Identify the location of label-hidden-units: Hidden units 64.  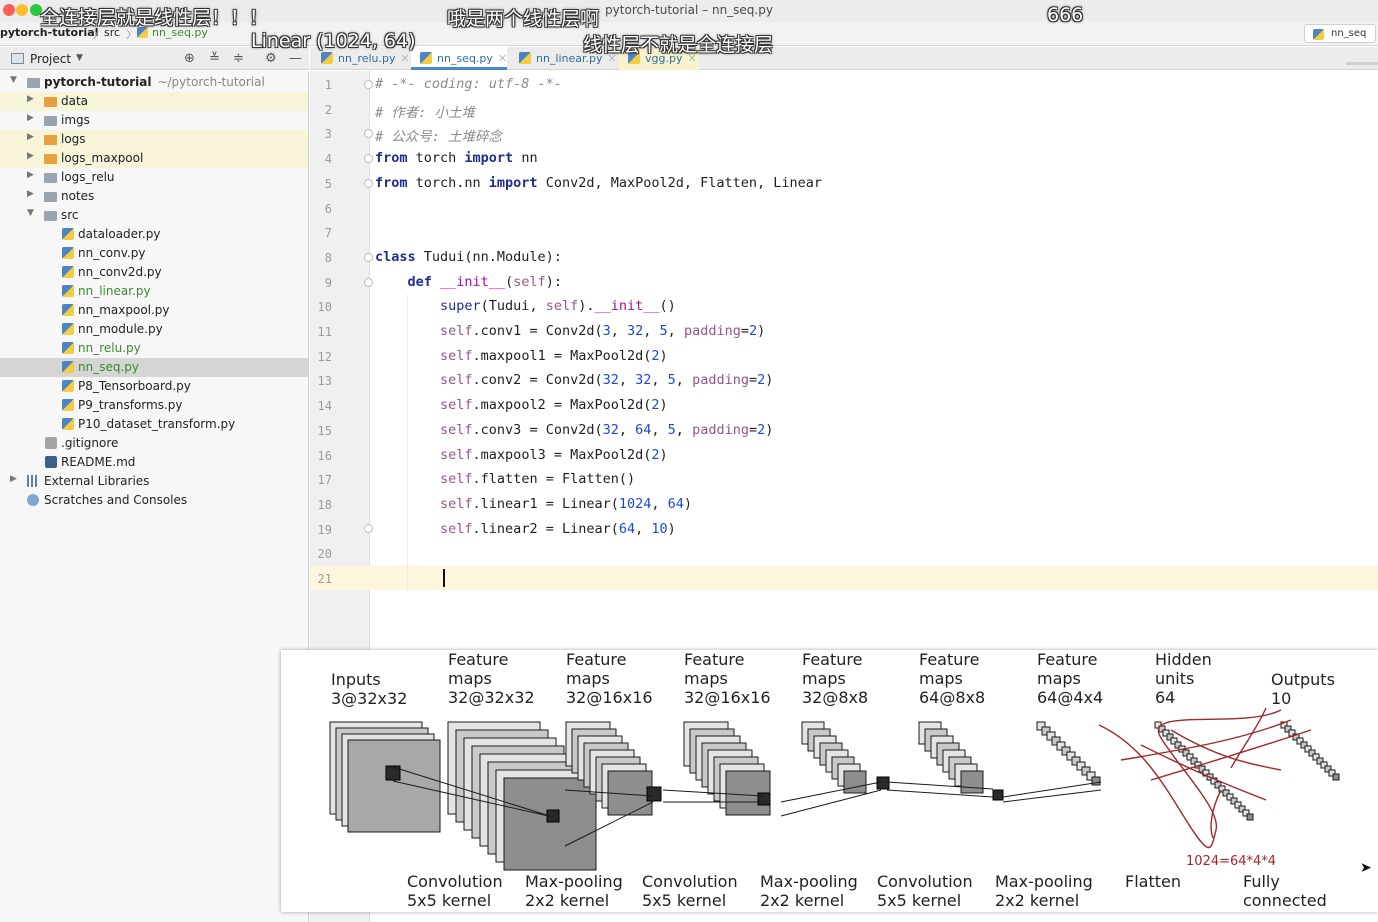
(1183, 678).